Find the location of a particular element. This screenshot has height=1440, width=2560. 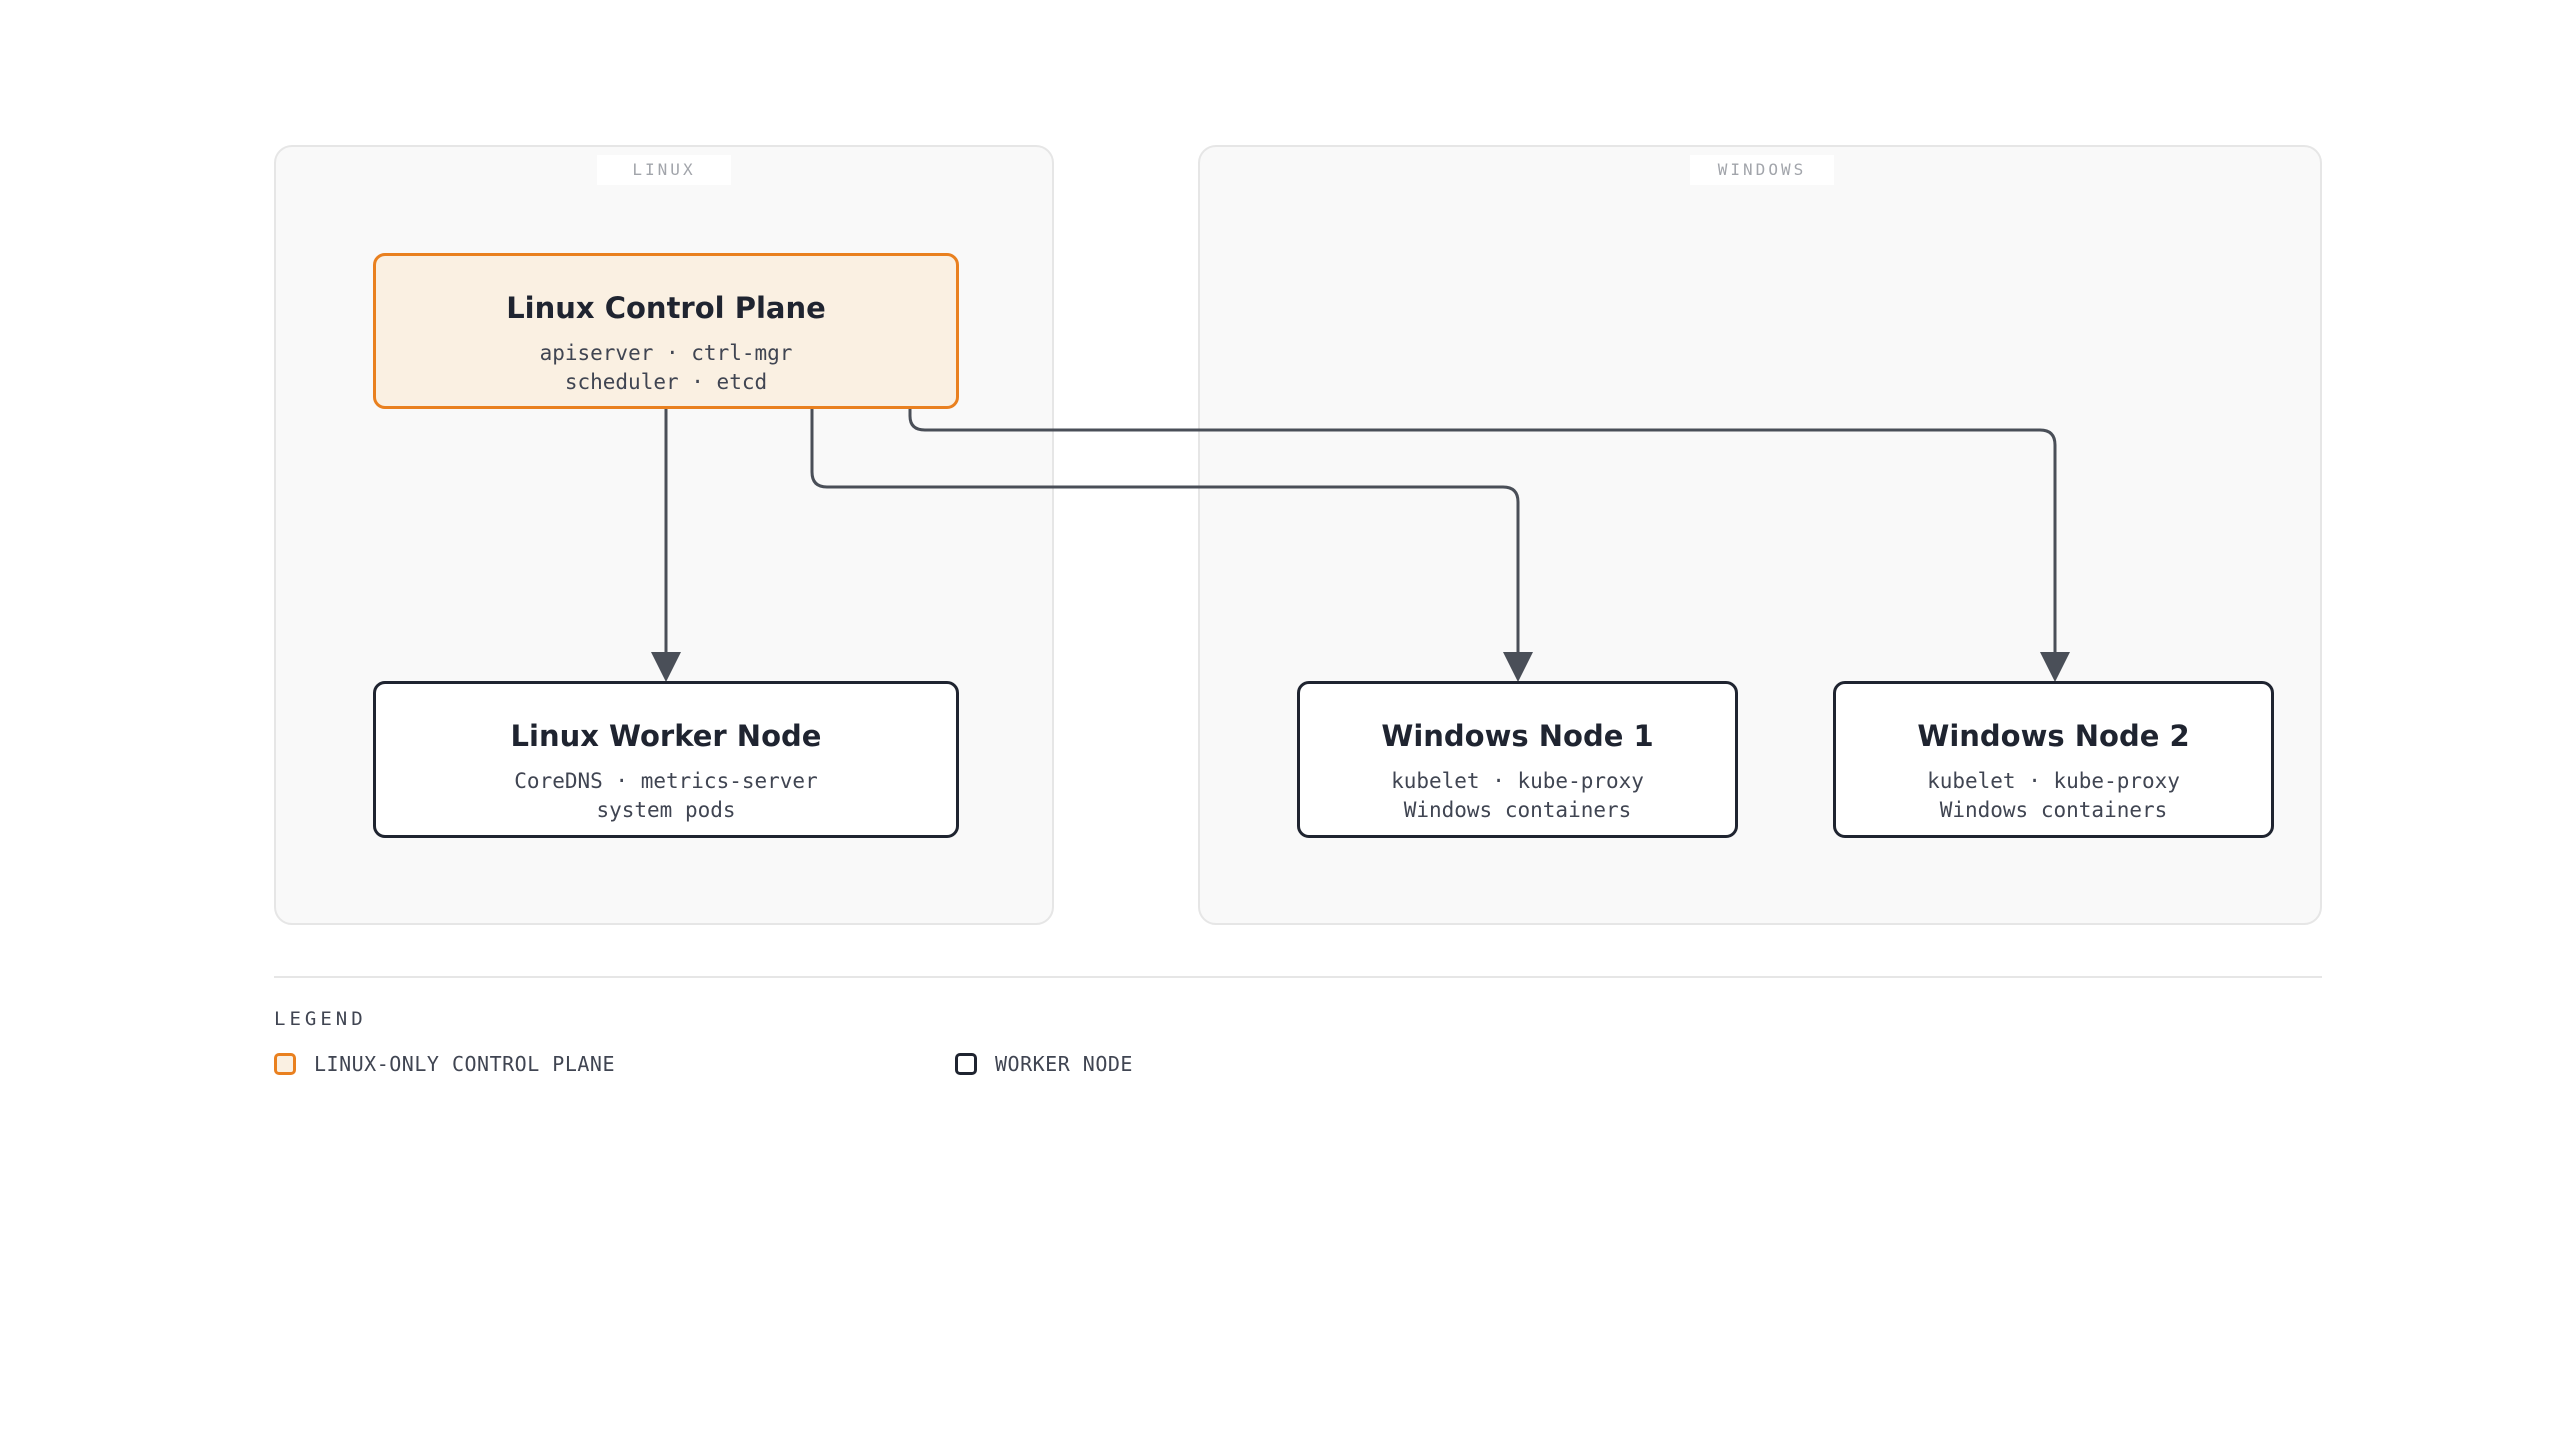

node-title: Windows Node 1 is located at coordinates (1517, 736).